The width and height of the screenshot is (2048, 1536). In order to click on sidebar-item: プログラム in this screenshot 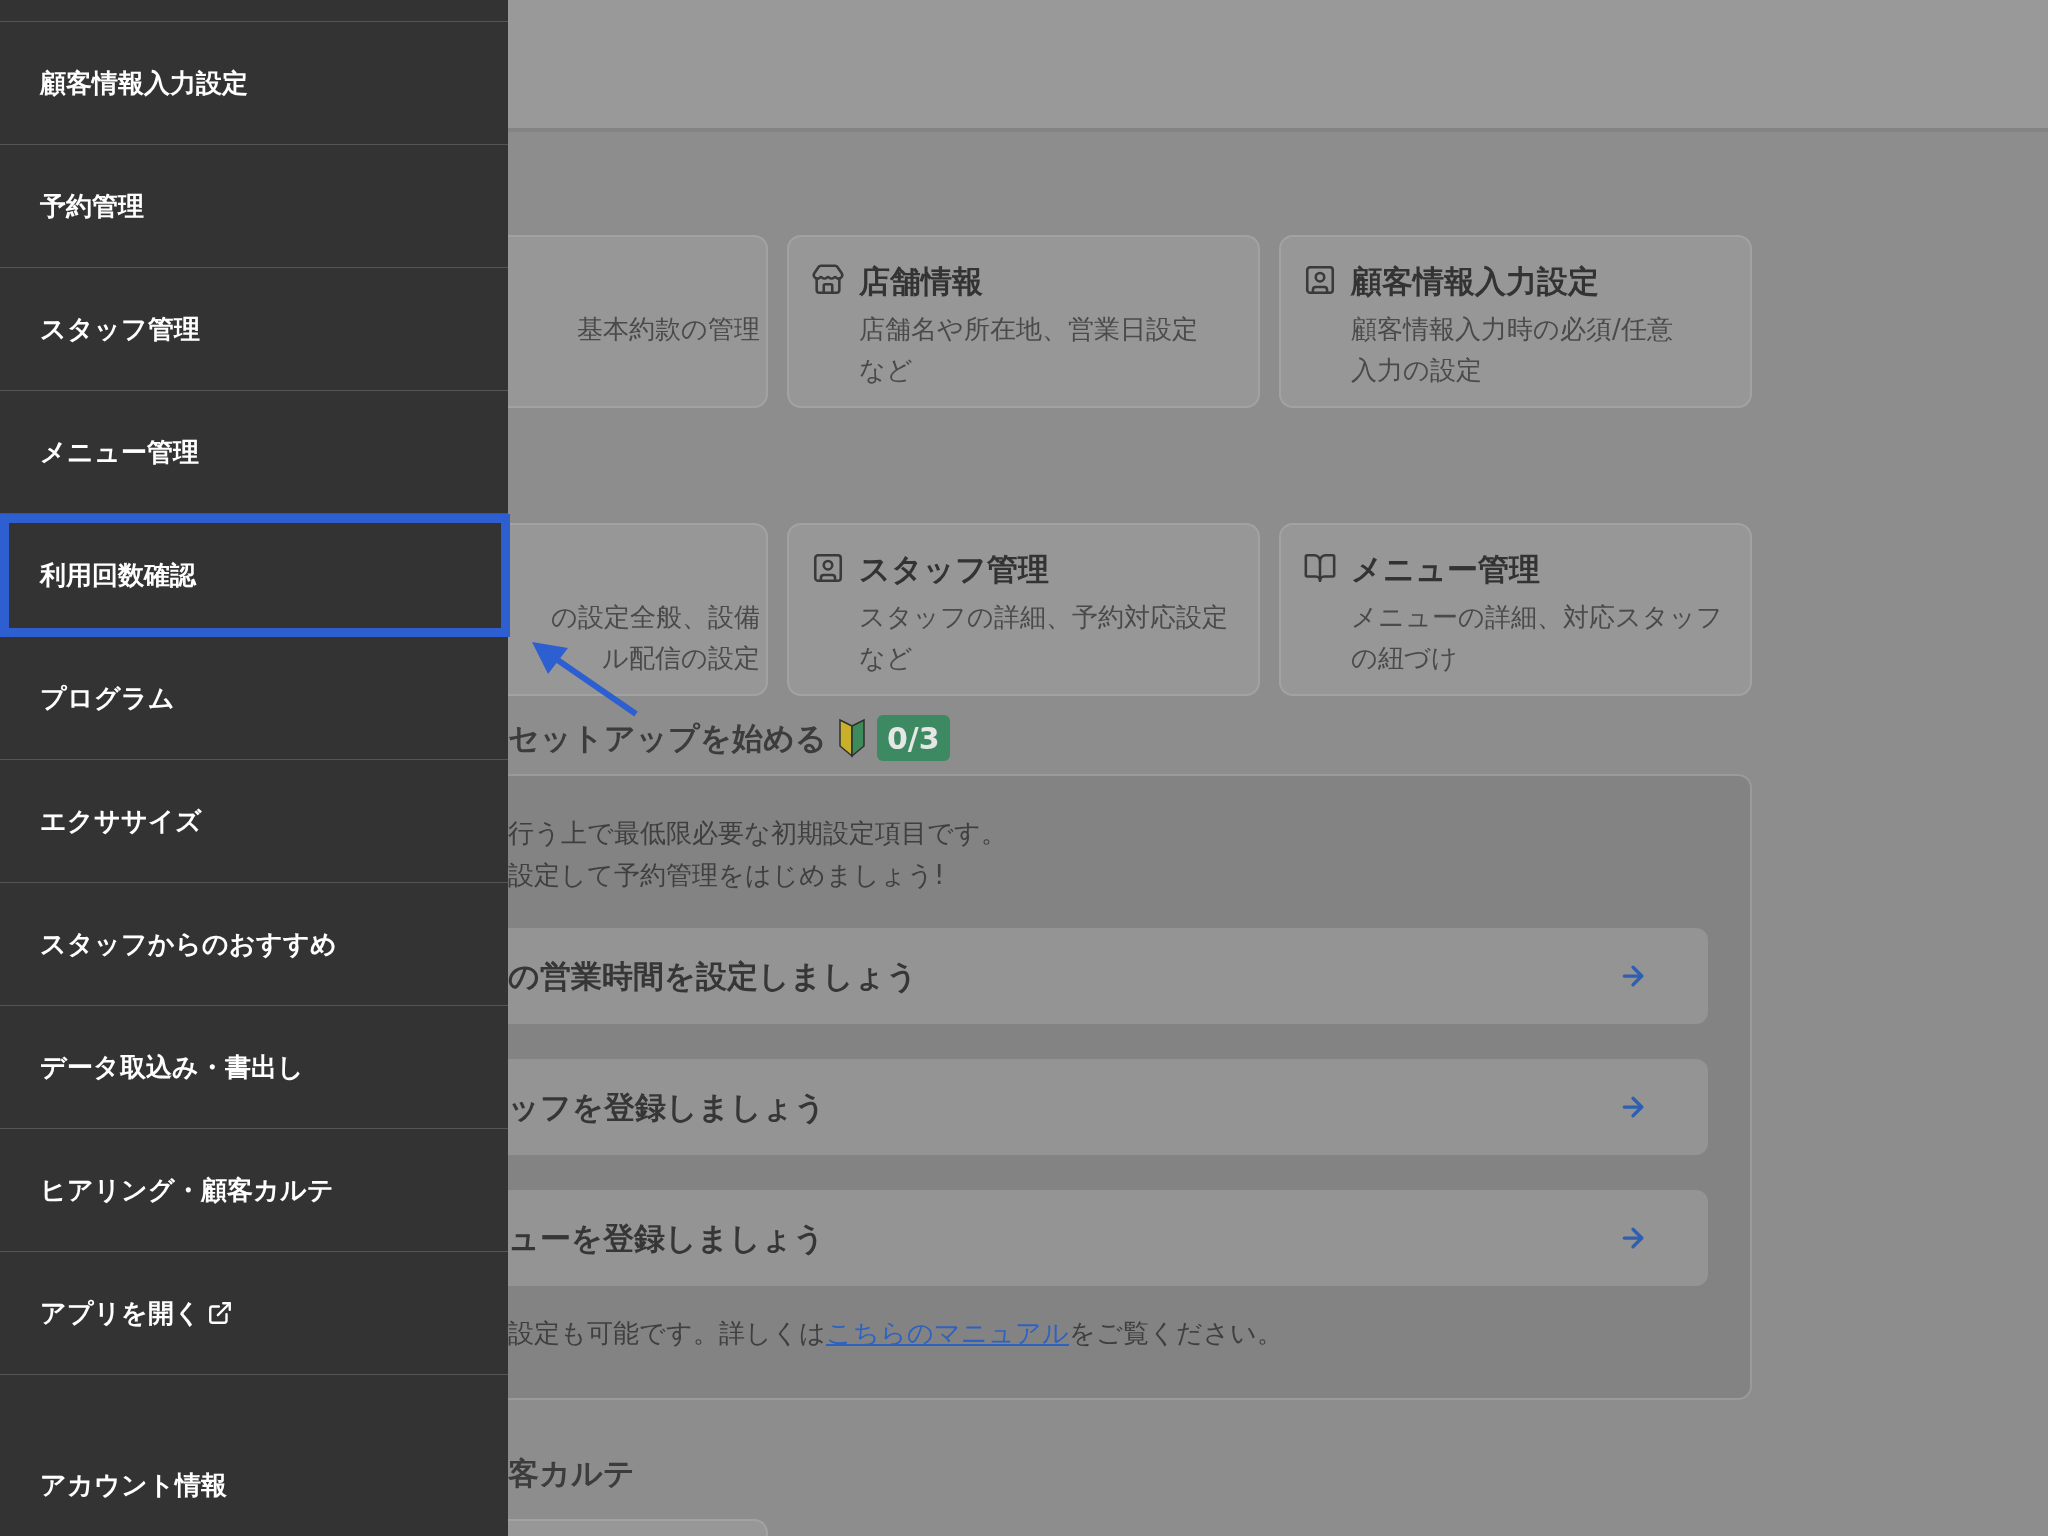, I will do `click(254, 698)`.